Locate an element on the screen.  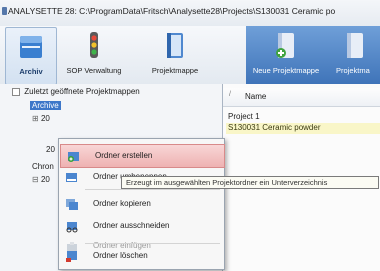
projektmappe-right-button: Projektma is located at coordinates (355, 55).